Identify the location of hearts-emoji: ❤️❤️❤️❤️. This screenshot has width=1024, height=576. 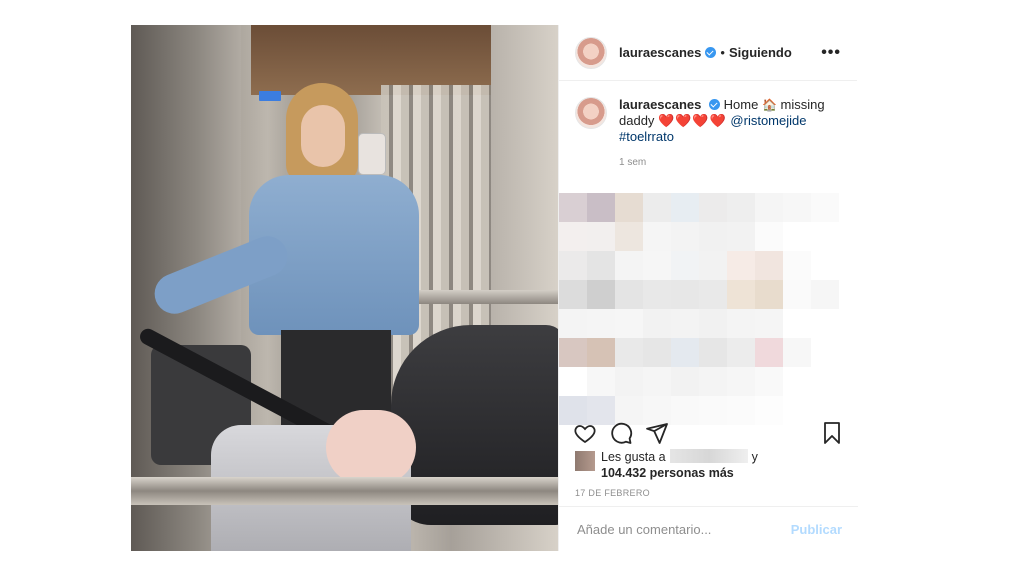
(692, 120).